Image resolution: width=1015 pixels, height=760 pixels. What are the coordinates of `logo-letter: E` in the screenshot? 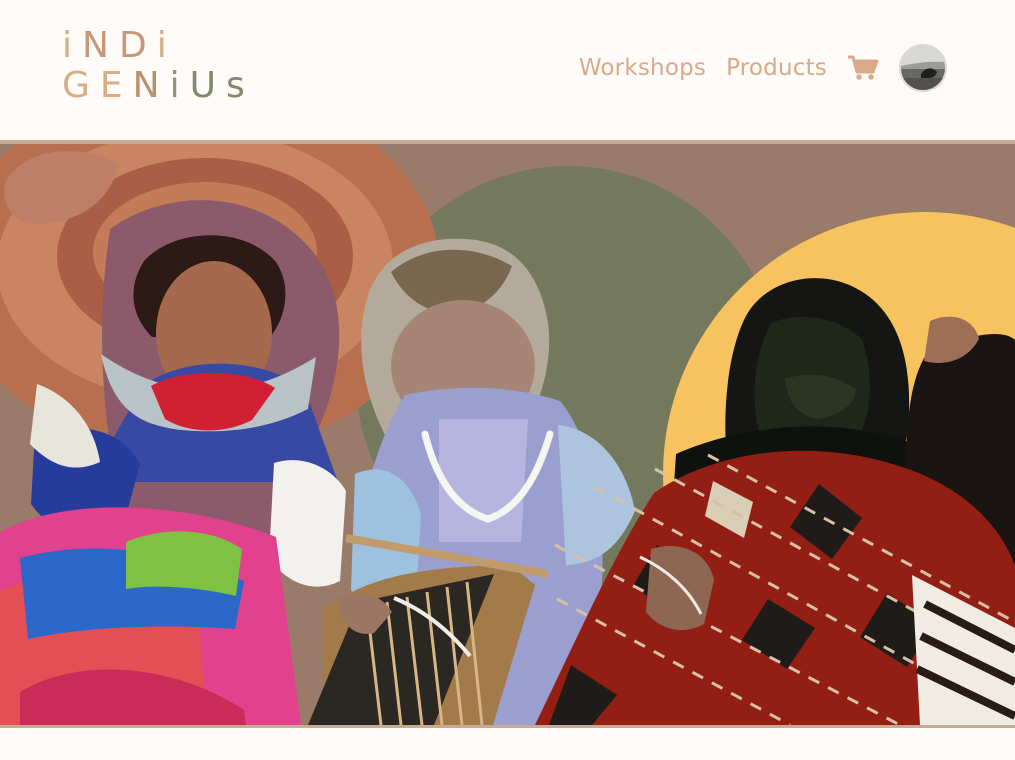 It's located at (116, 85).